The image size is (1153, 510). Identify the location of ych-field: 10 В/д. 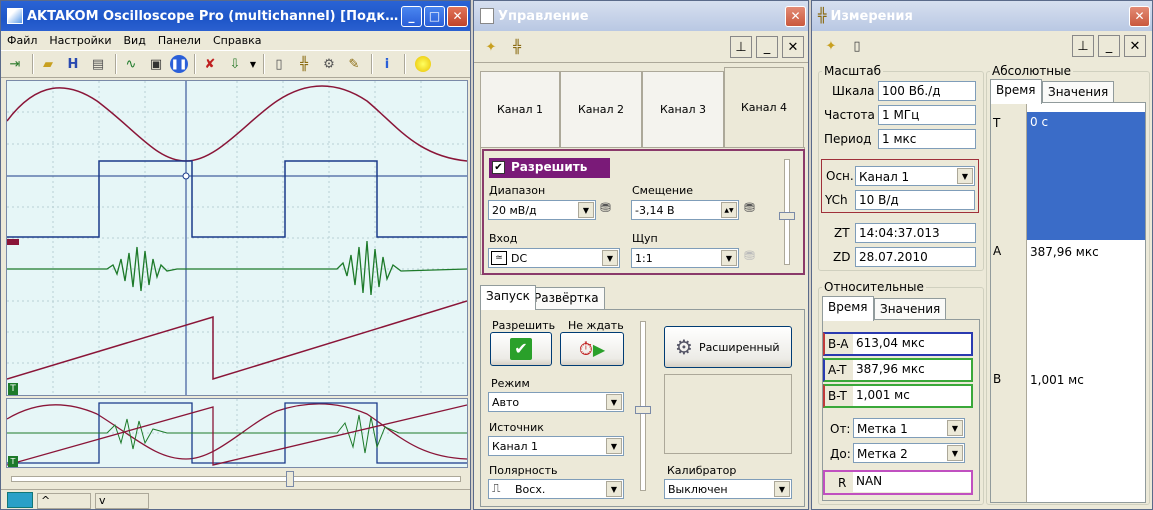
(915, 200).